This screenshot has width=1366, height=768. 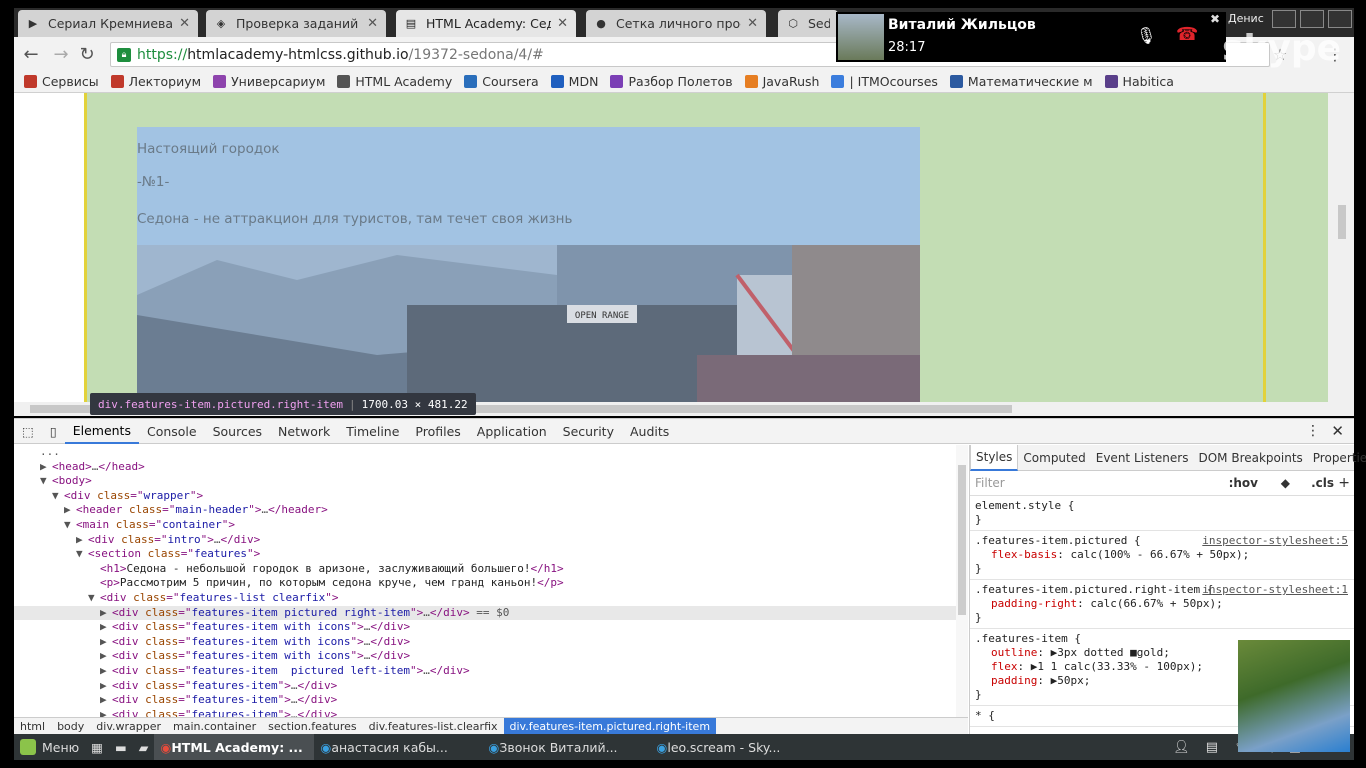 I want to click on elements-scrollbar, so click(x=962, y=581).